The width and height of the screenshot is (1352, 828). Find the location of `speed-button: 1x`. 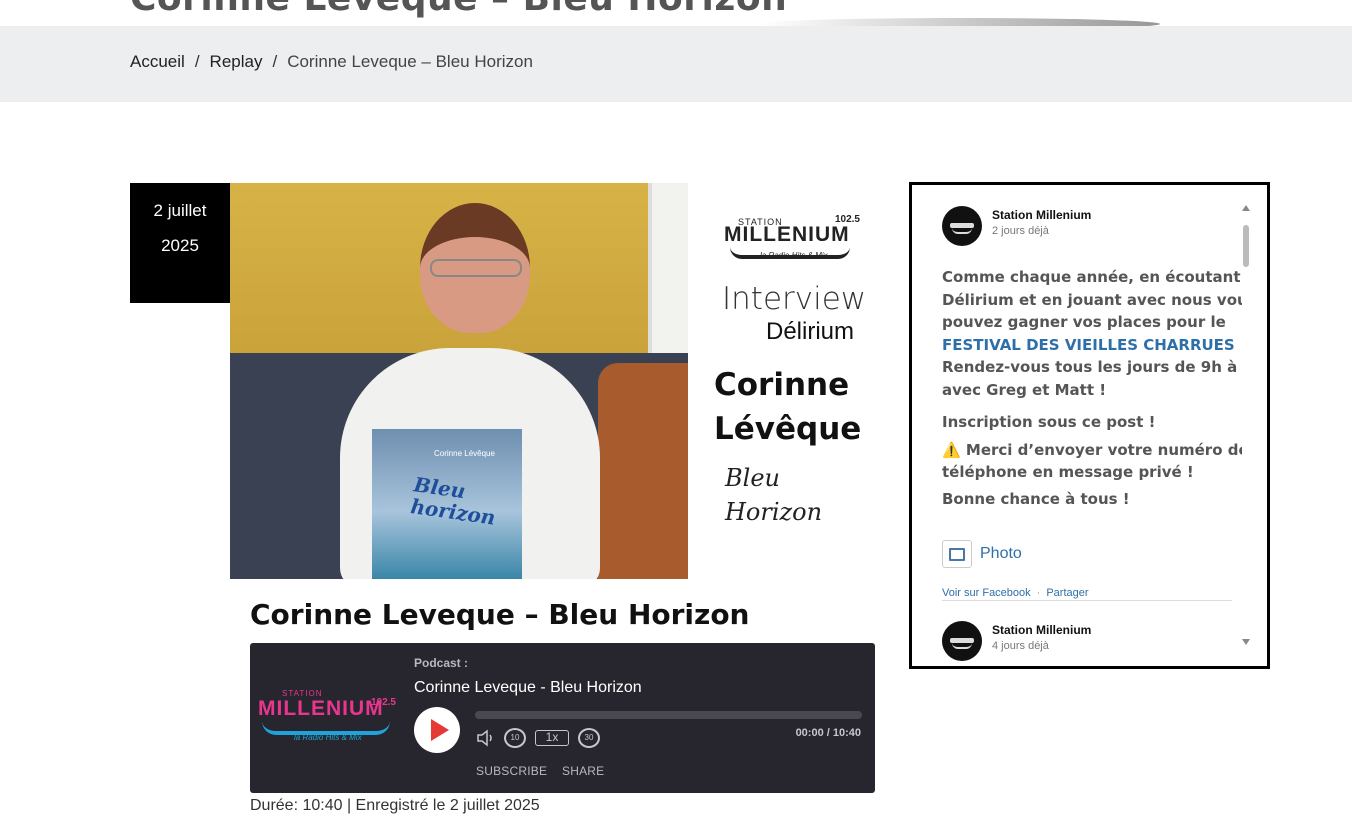

speed-button: 1x is located at coordinates (552, 738).